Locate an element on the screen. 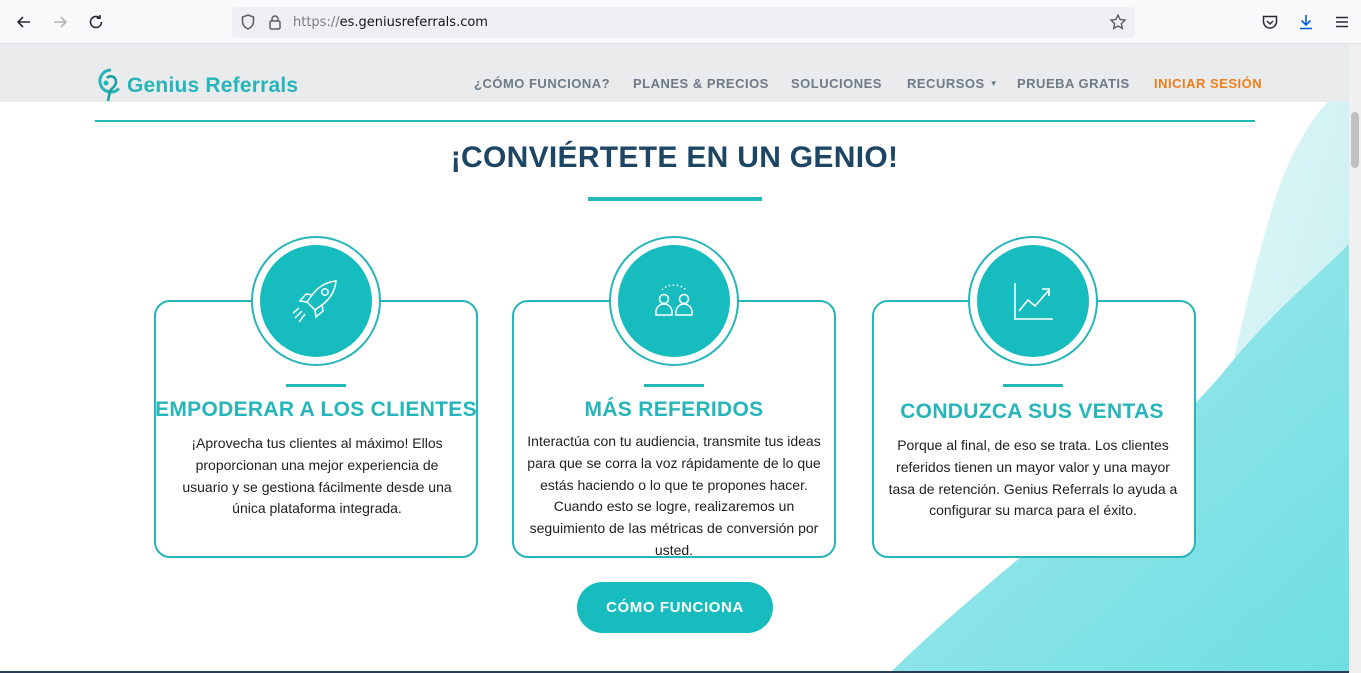  pocket-icon is located at coordinates (1270, 22).